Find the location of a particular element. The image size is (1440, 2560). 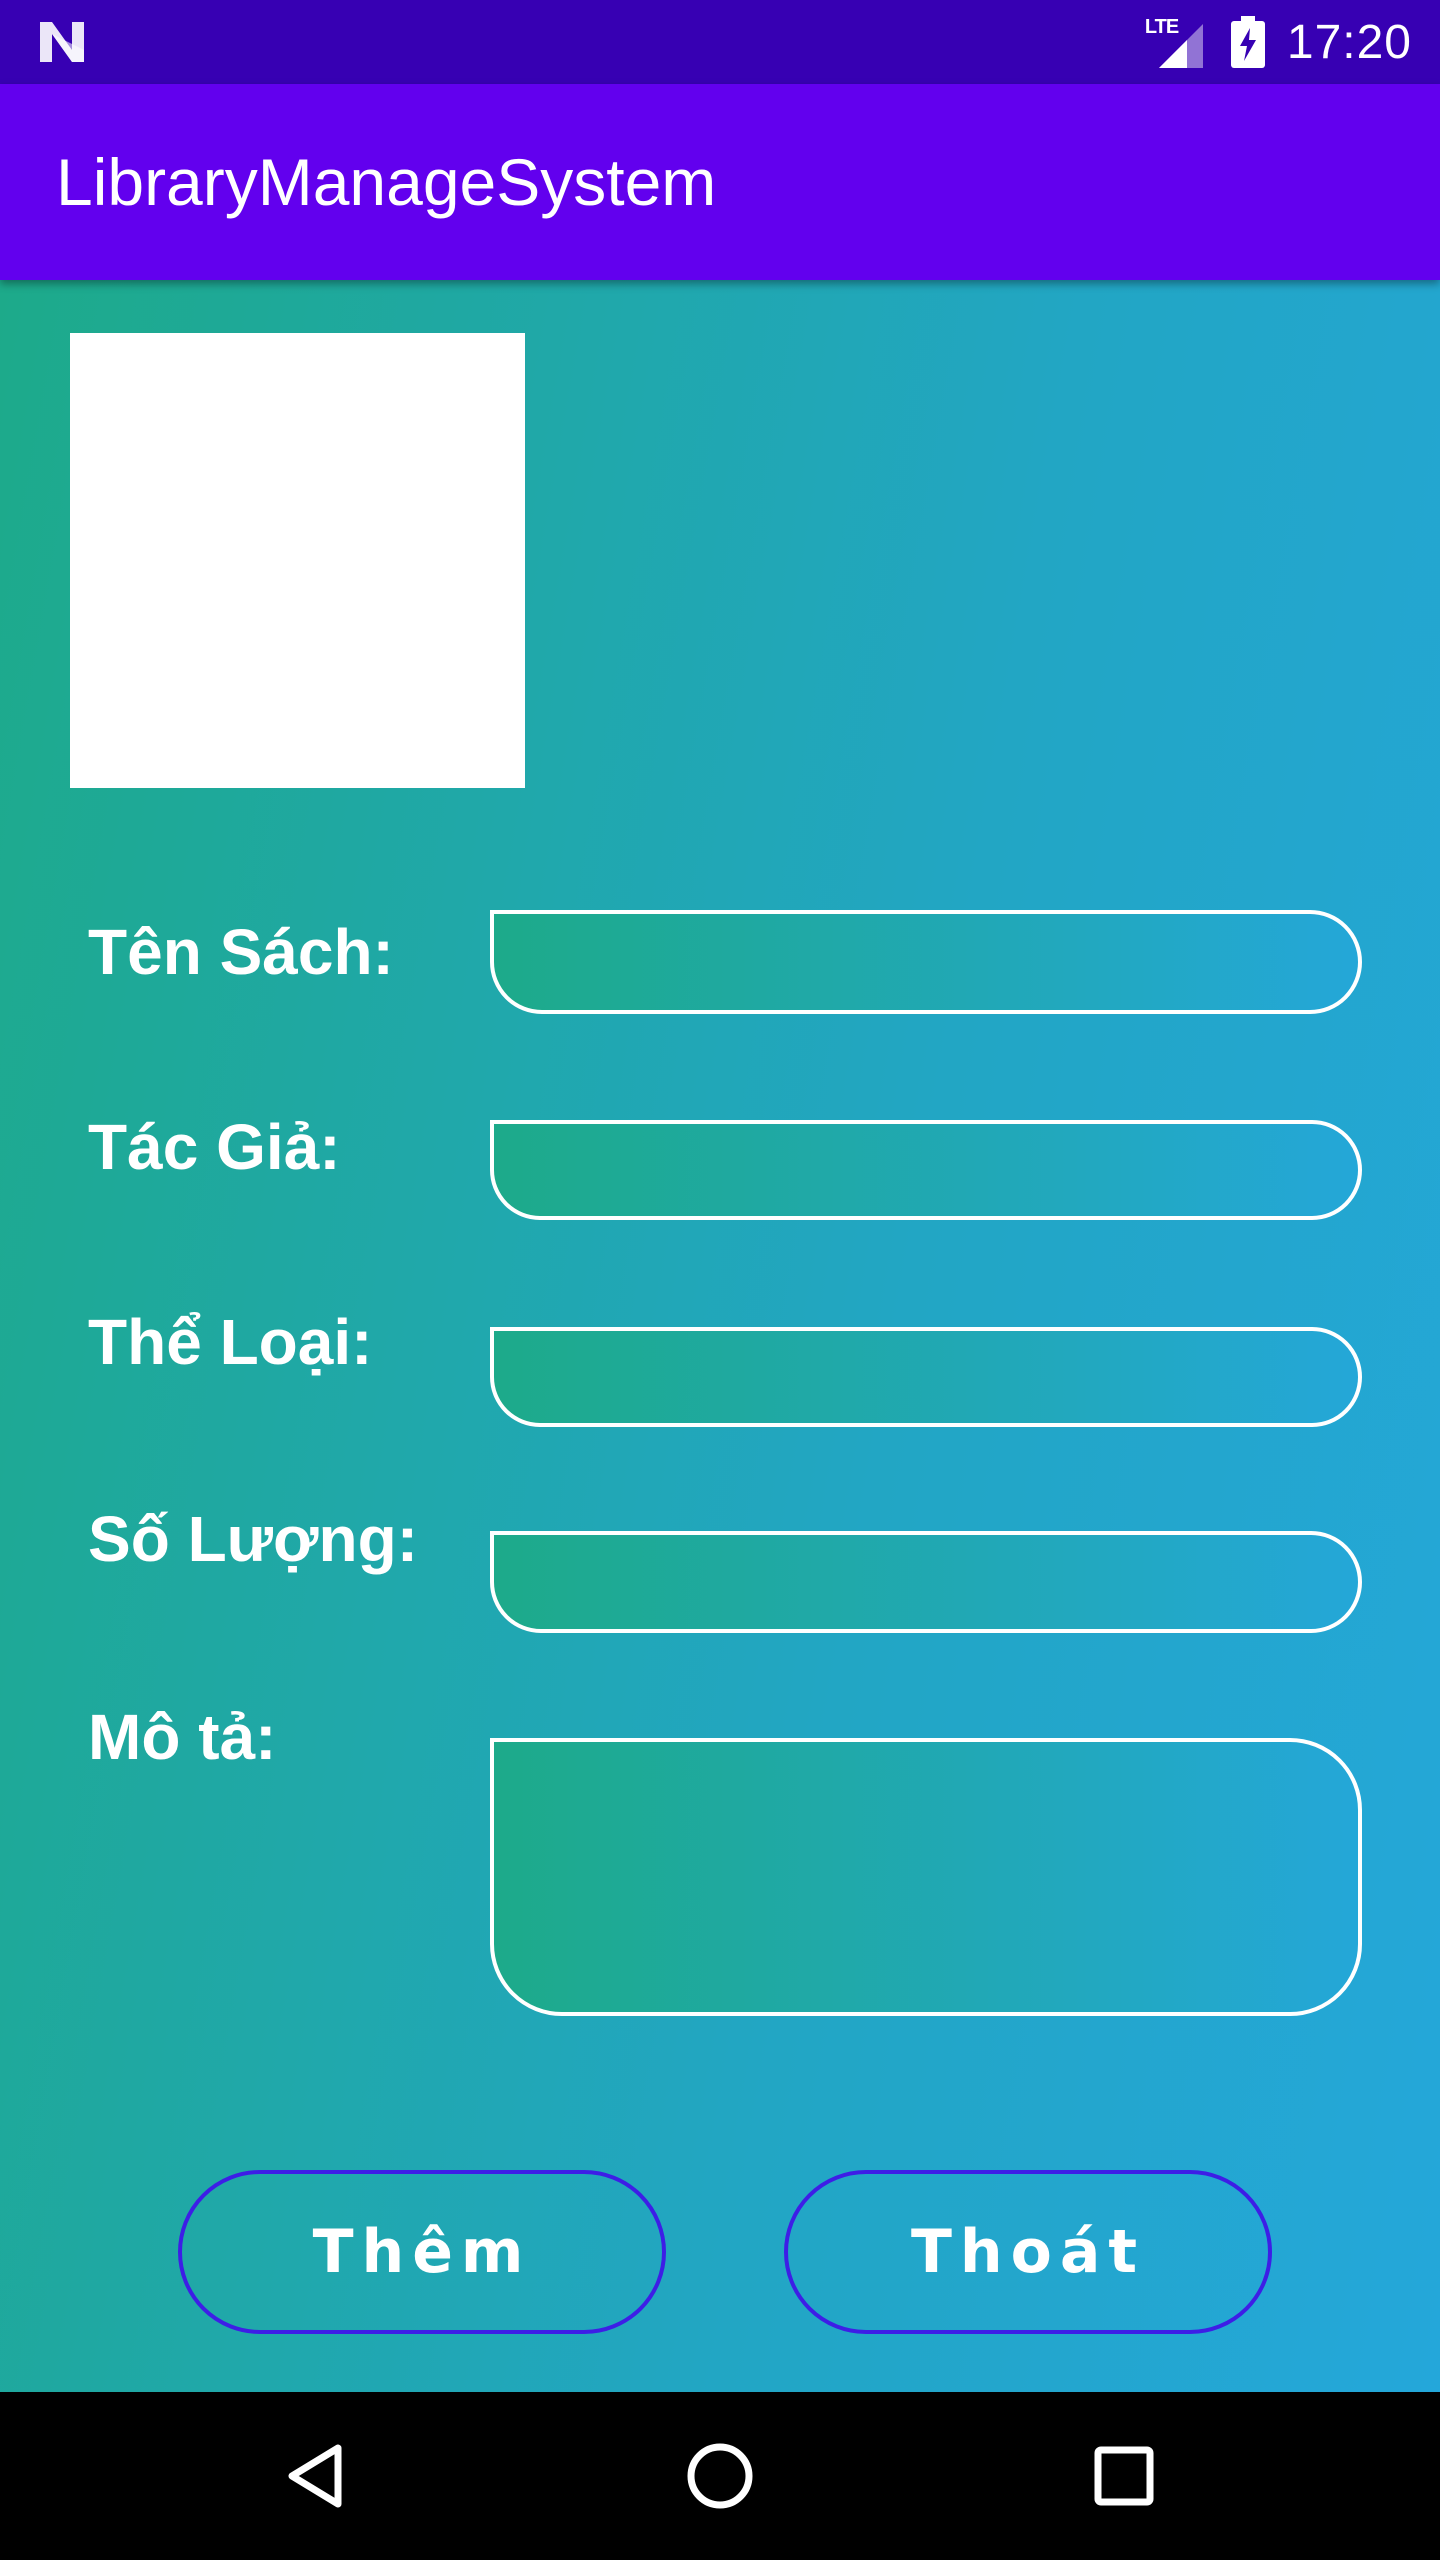

back-icon is located at coordinates (315, 2476).